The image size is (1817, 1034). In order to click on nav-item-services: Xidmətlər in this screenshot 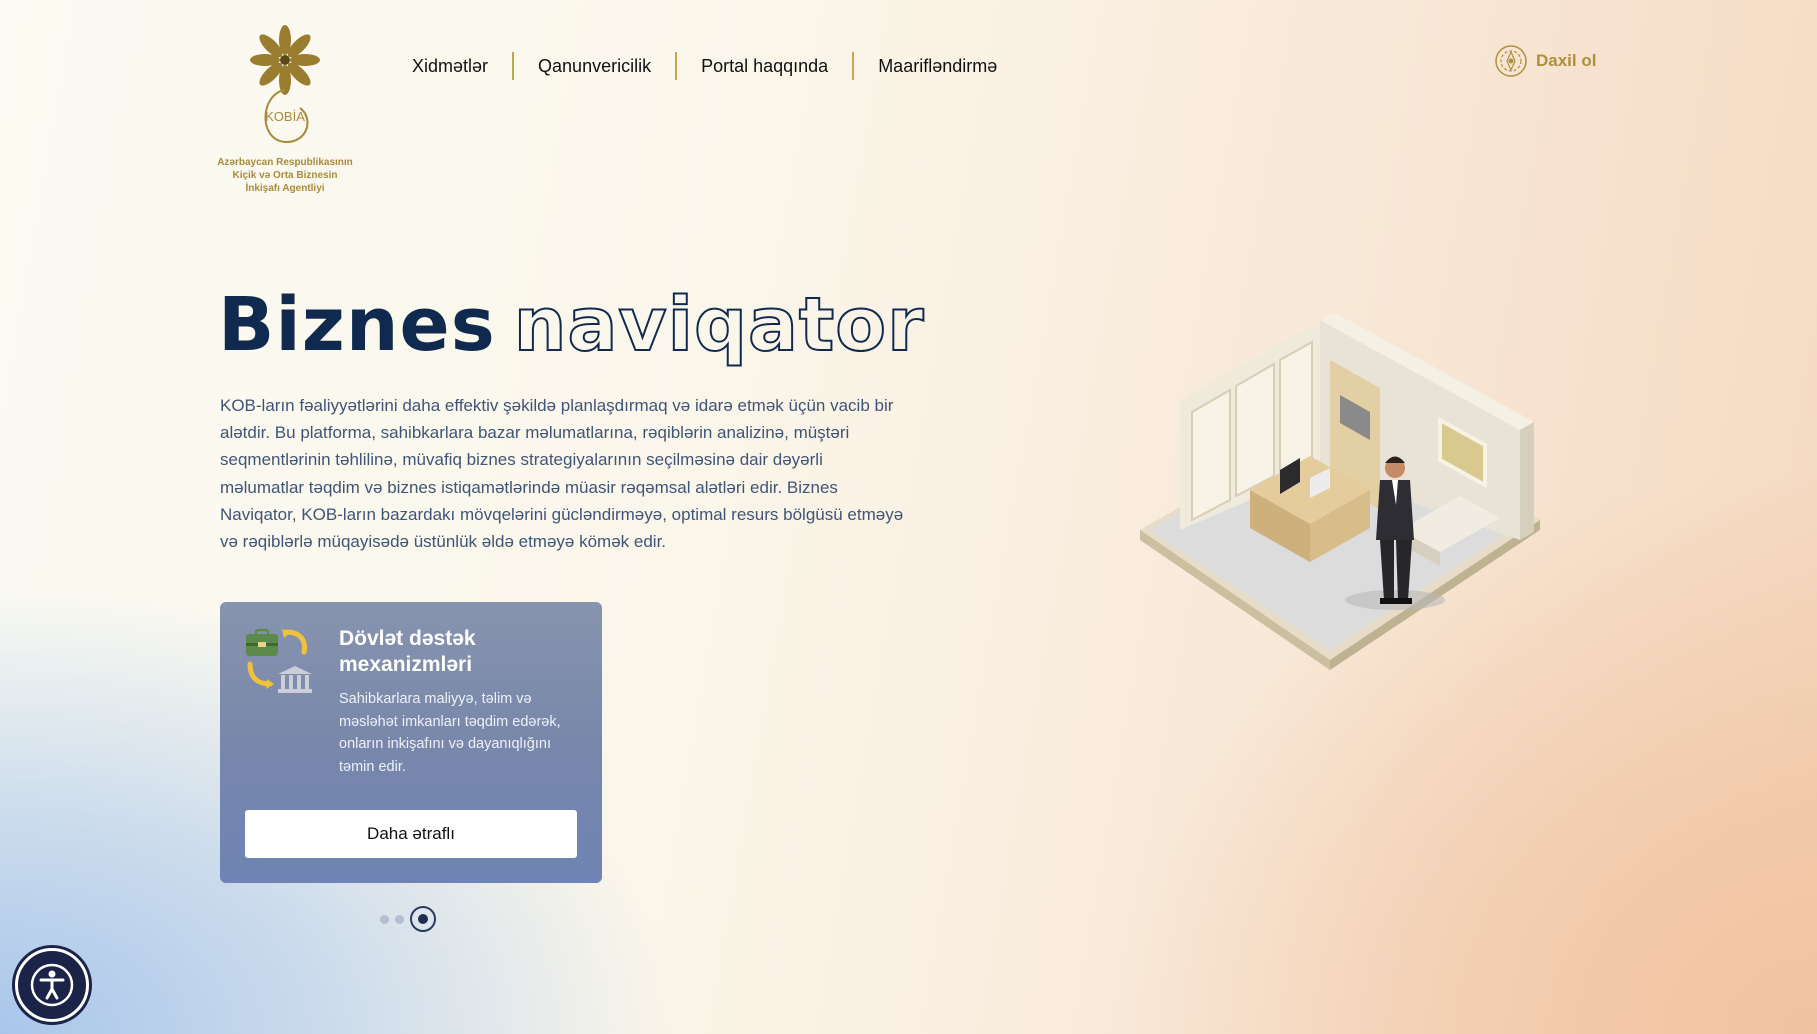, I will do `click(456, 66)`.